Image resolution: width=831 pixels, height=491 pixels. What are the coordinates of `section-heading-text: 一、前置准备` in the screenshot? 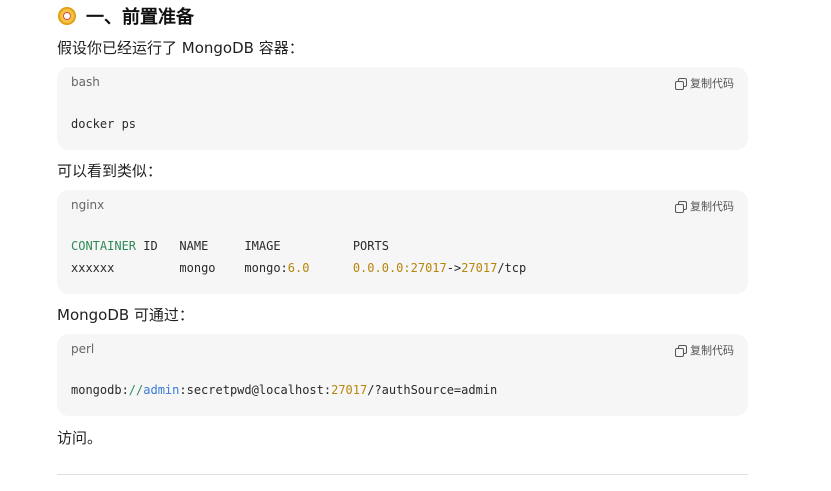 It's located at (140, 17).